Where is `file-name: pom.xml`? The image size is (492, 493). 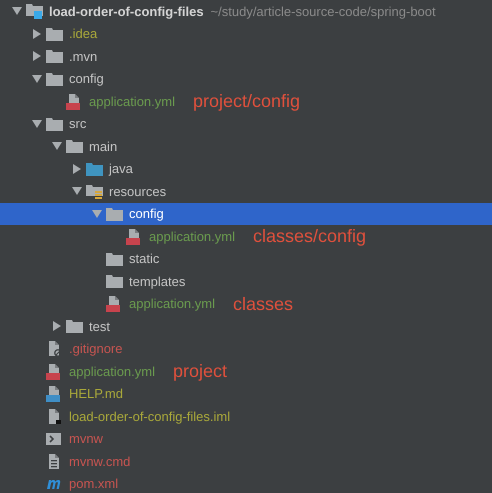
file-name: pom.xml is located at coordinates (93, 484).